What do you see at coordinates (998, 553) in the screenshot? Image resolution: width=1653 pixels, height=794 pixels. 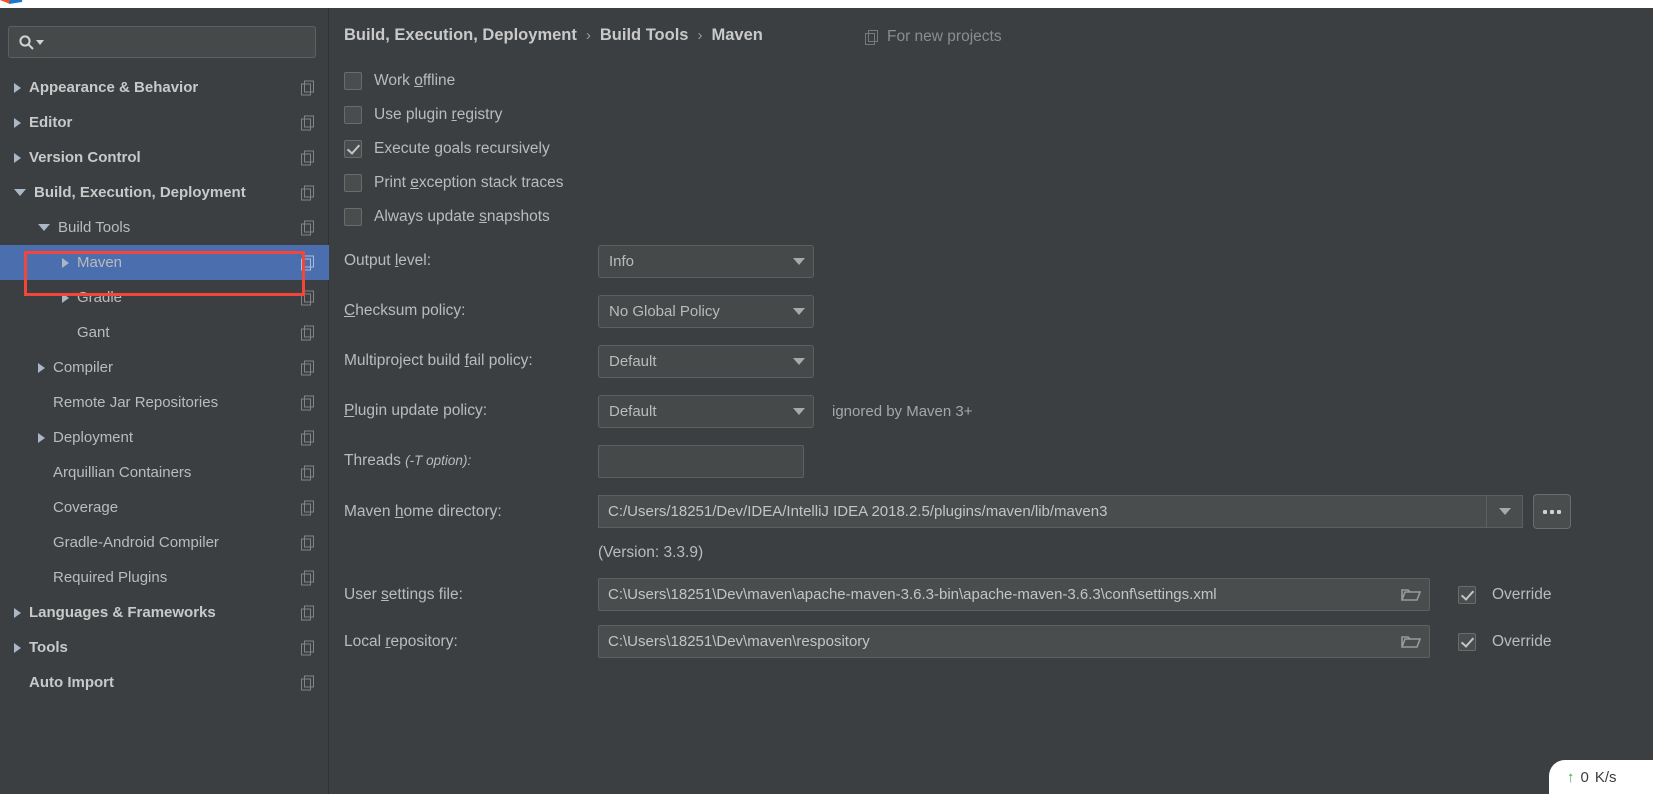 I see `maven-version-note-row: (Version: 3.3.9)` at bounding box center [998, 553].